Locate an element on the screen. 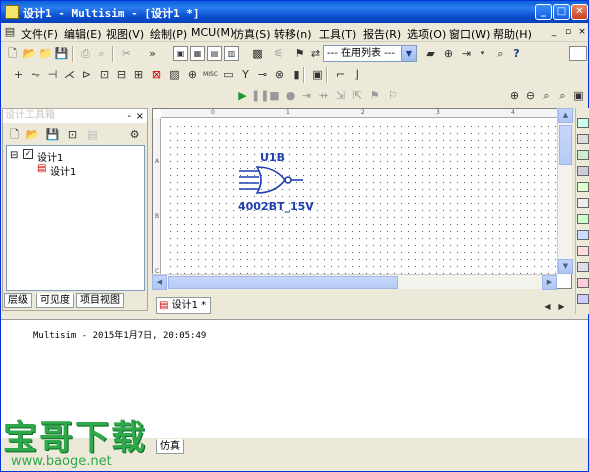 Image resolution: width=589 pixels, height=472 pixels. print-icon: ⎙ is located at coordinates (85, 53).